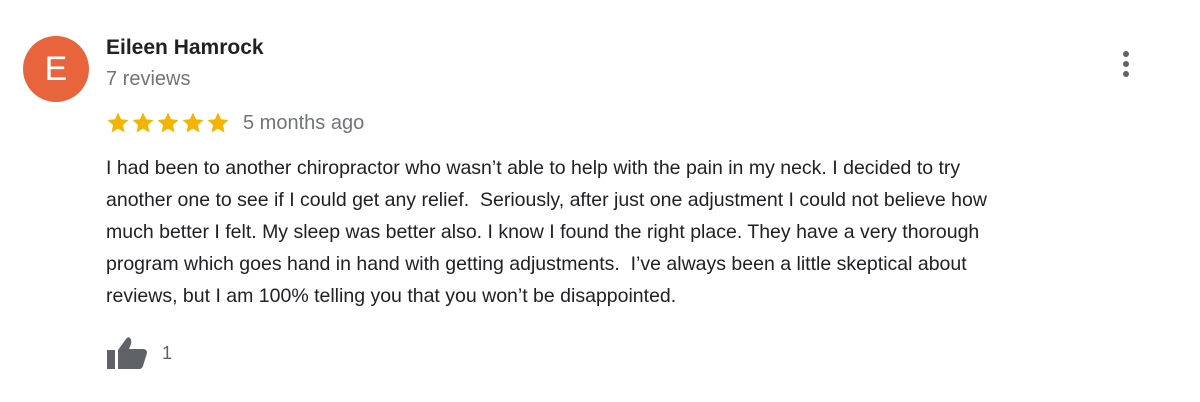 The height and width of the screenshot is (402, 1200). What do you see at coordinates (148, 79) in the screenshot?
I see `author-review-count: 7 reviews` at bounding box center [148, 79].